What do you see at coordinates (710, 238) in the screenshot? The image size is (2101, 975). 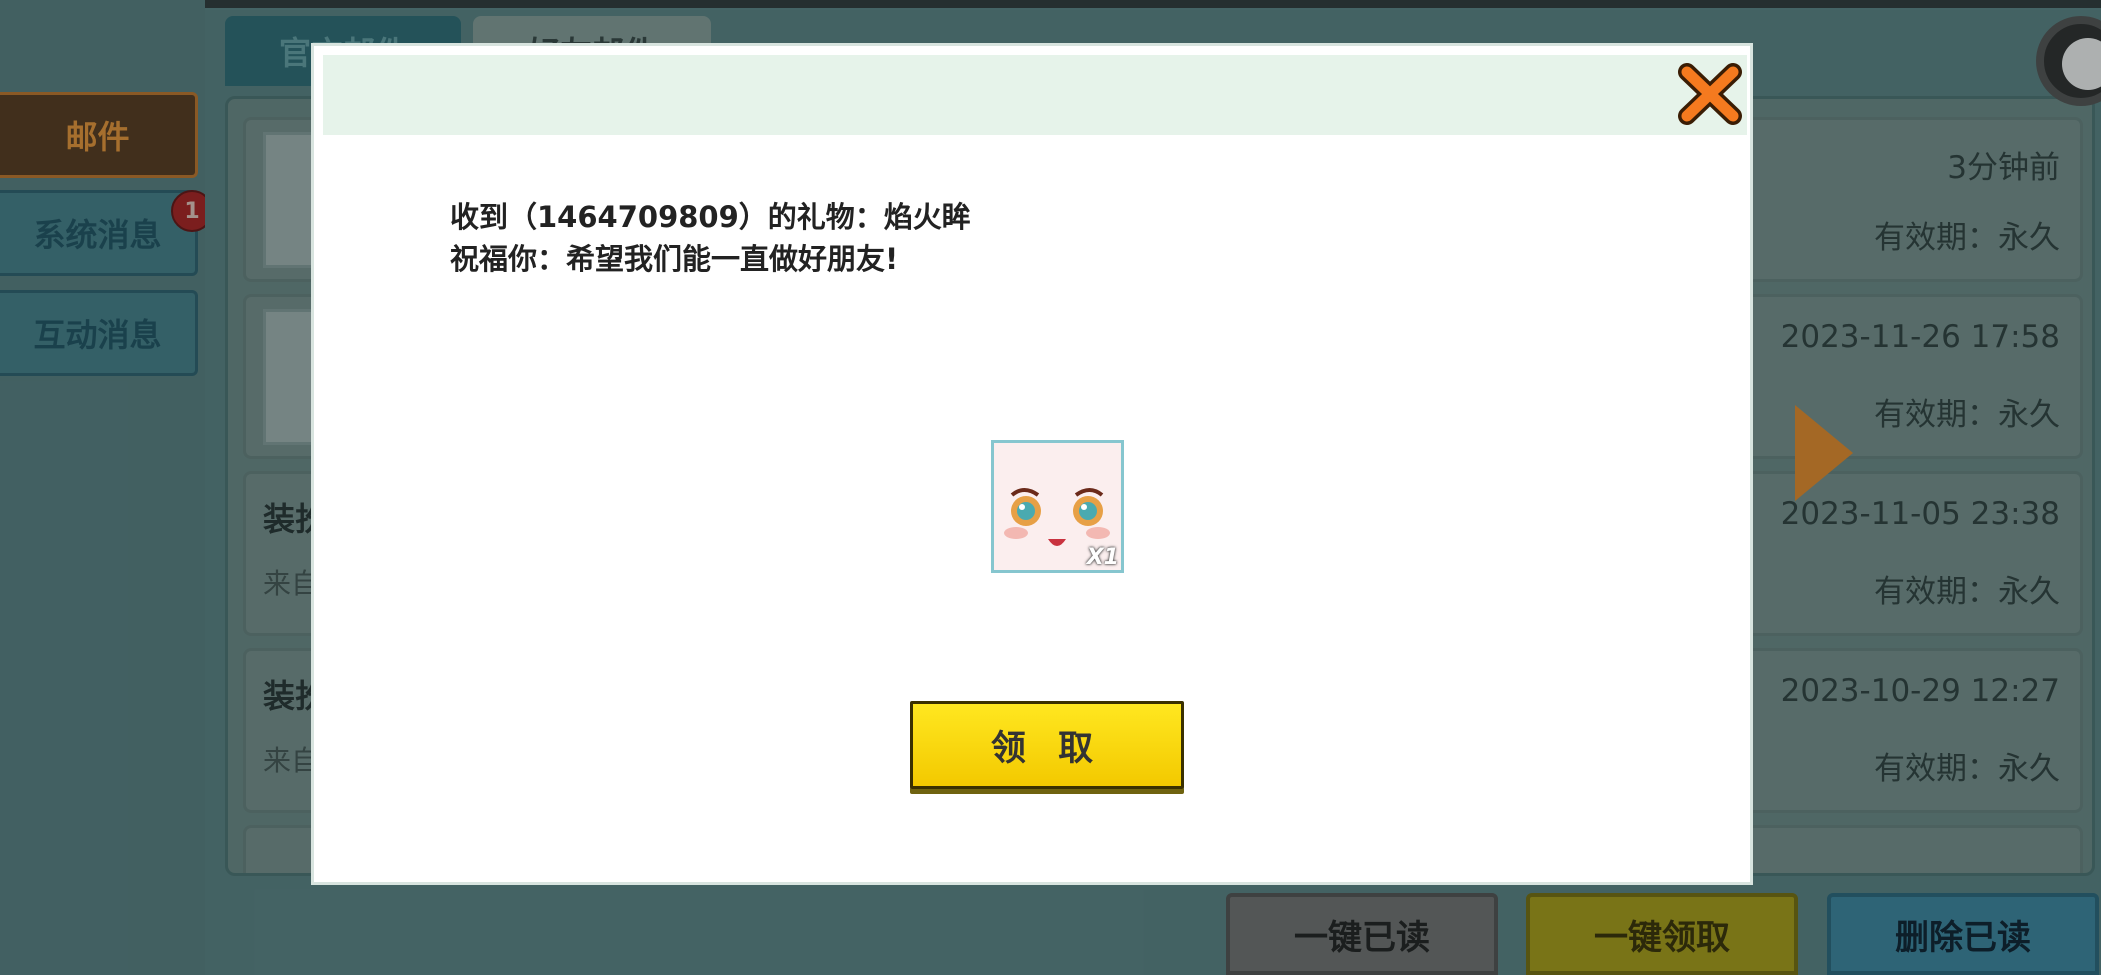 I see `gift-message: 收到（1464709809）的礼物：焰火眸 祝福你：希望我们能一直做好朋友!` at bounding box center [710, 238].